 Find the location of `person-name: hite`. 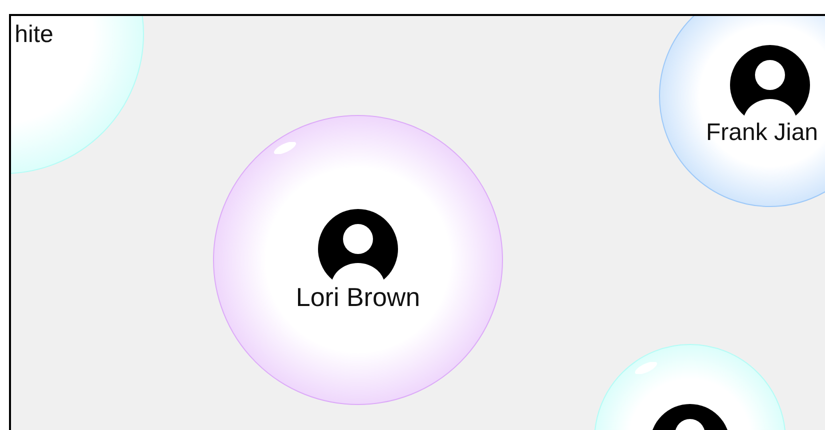

person-name: hite is located at coordinates (34, 35).